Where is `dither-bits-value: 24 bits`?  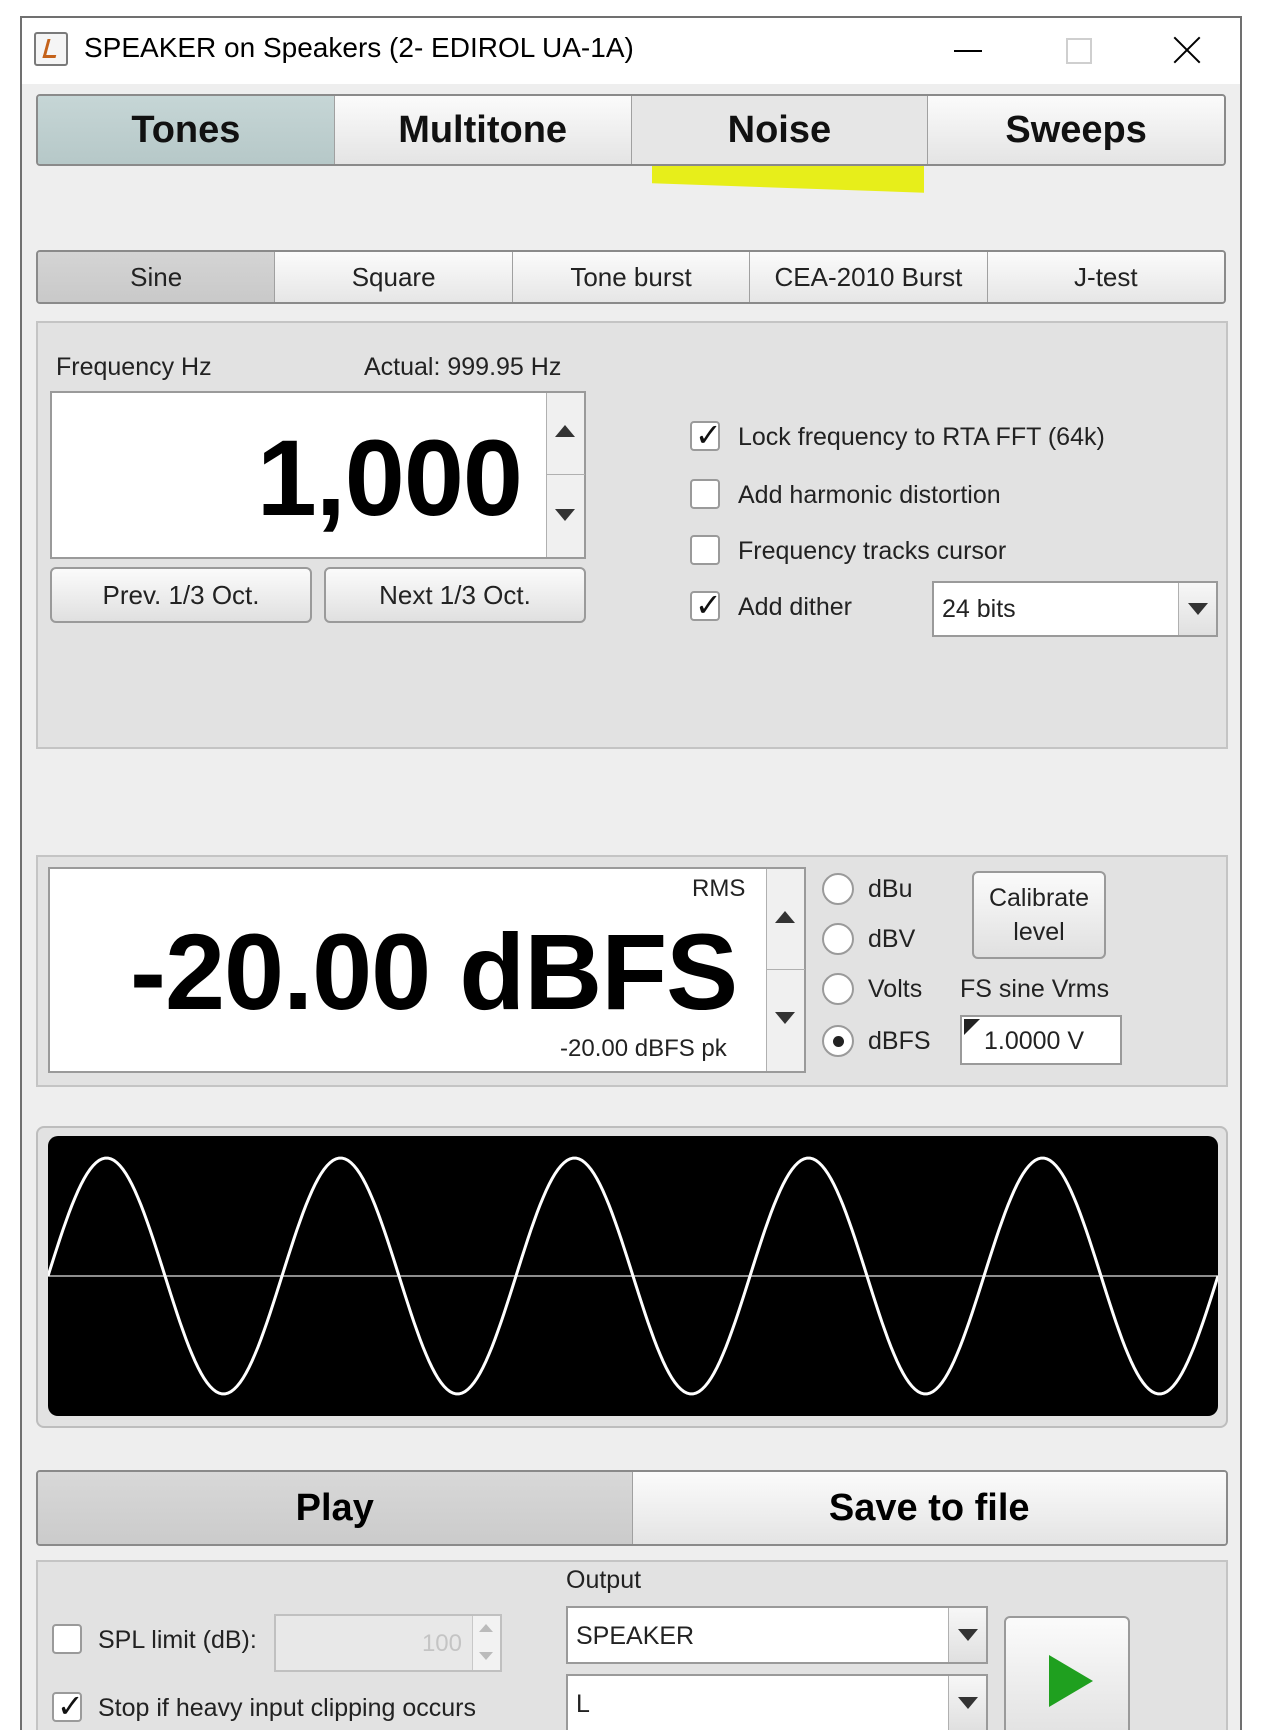 dither-bits-value: 24 bits is located at coordinates (979, 609).